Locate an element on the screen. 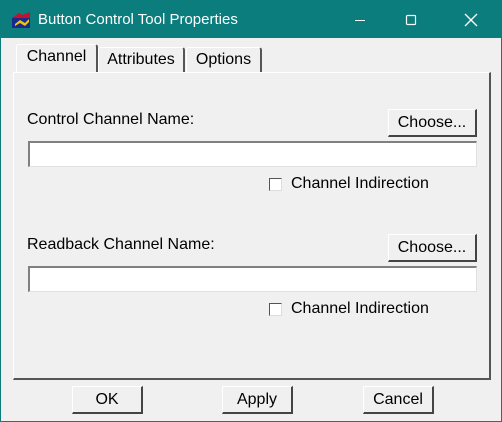  readback-channel-label: Readback Channel Name: is located at coordinates (121, 244).